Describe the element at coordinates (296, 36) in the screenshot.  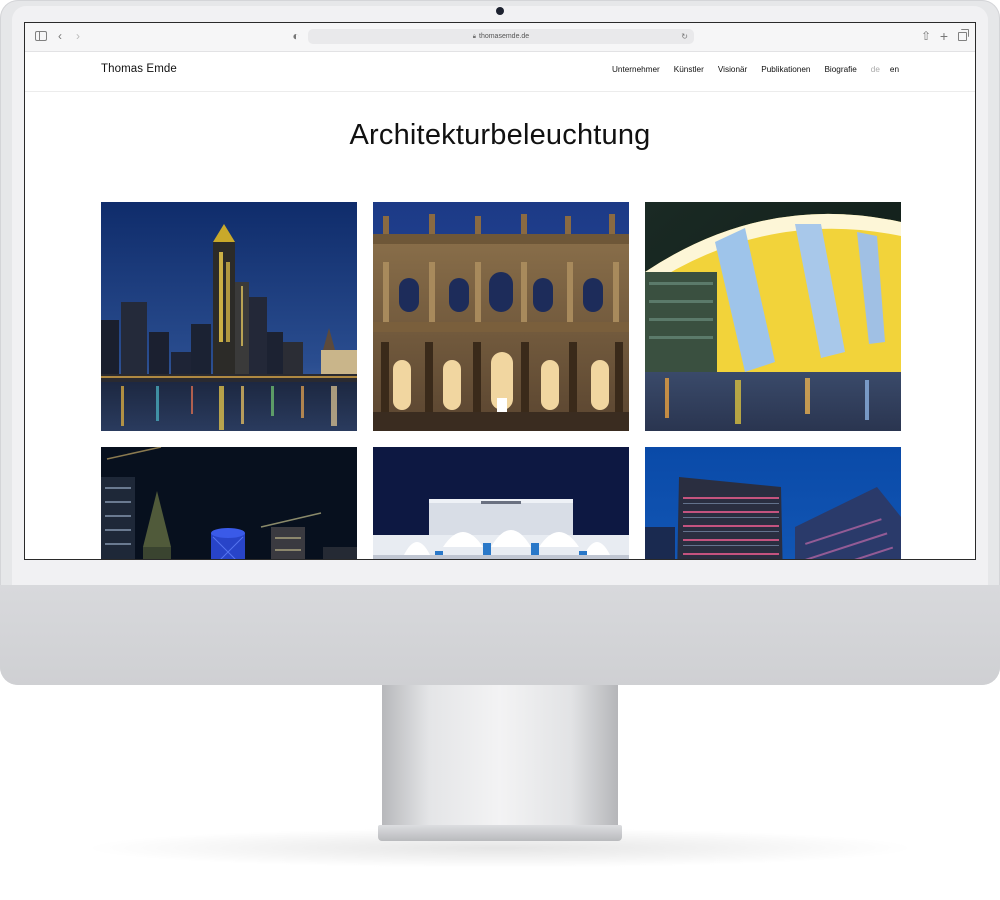
I see `privacy-shield-icon: ◐` at that location.